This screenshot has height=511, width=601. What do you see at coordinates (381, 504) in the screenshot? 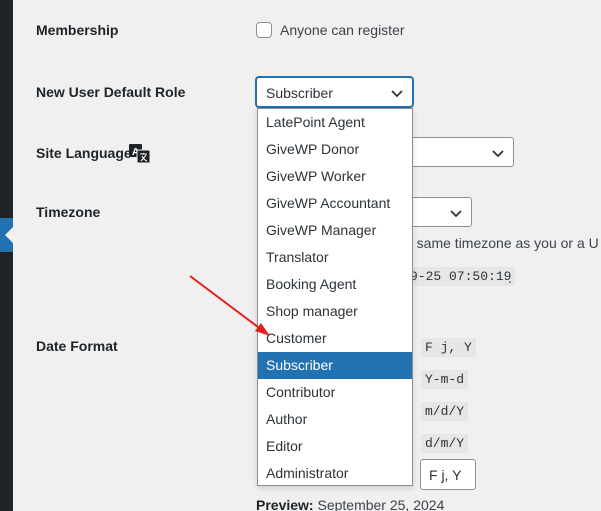
I see `preview-value: September 25, 2024` at bounding box center [381, 504].